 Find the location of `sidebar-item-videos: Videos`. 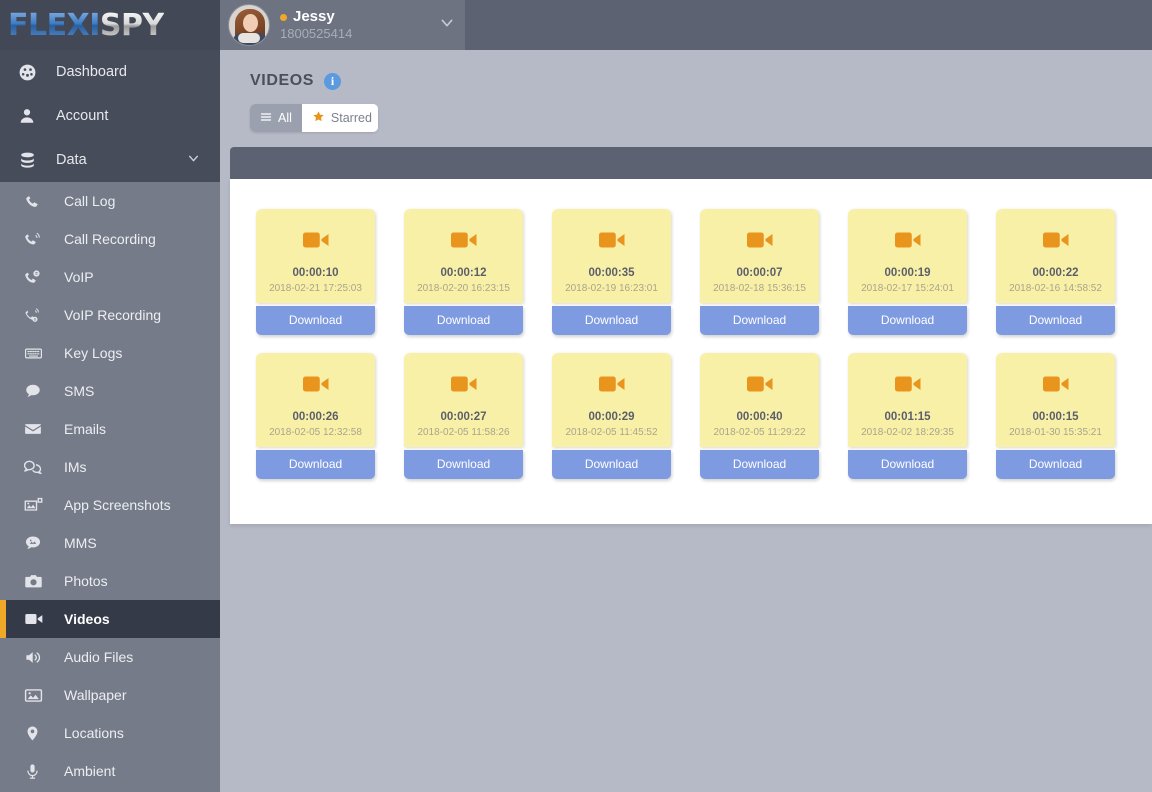

sidebar-item-videos: Videos is located at coordinates (110, 619).